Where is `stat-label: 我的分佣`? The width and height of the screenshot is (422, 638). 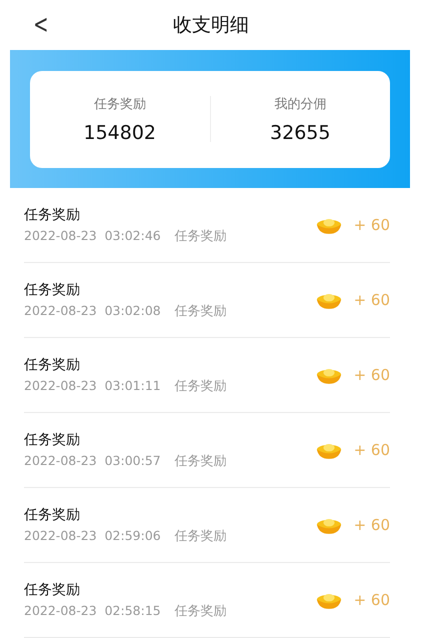 stat-label: 我的分佣 is located at coordinates (300, 104).